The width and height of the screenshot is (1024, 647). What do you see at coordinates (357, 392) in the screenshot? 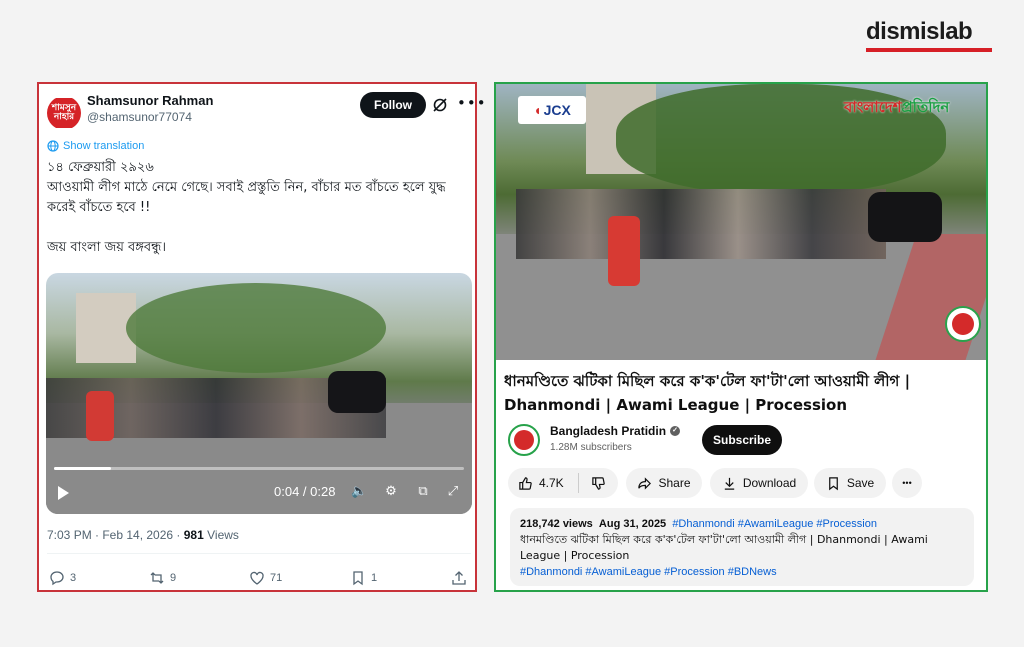
I see `video-car` at bounding box center [357, 392].